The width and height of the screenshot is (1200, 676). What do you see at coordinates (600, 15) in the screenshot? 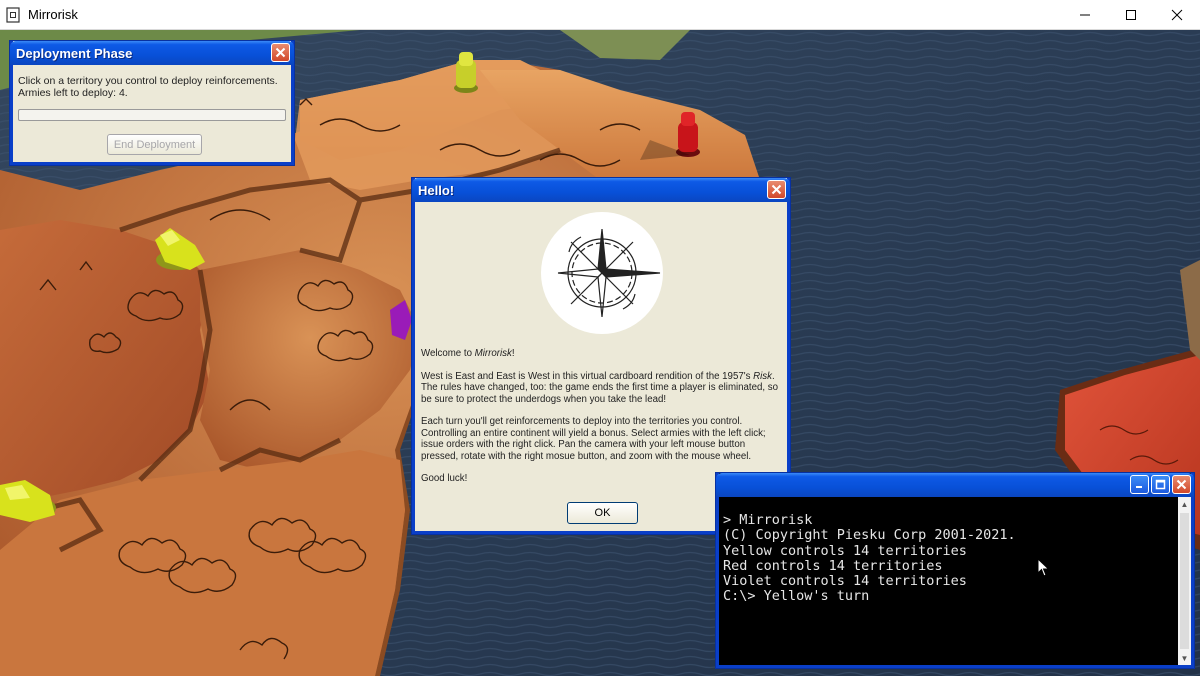
I see `app-titlebar: Mirrorisk` at bounding box center [600, 15].